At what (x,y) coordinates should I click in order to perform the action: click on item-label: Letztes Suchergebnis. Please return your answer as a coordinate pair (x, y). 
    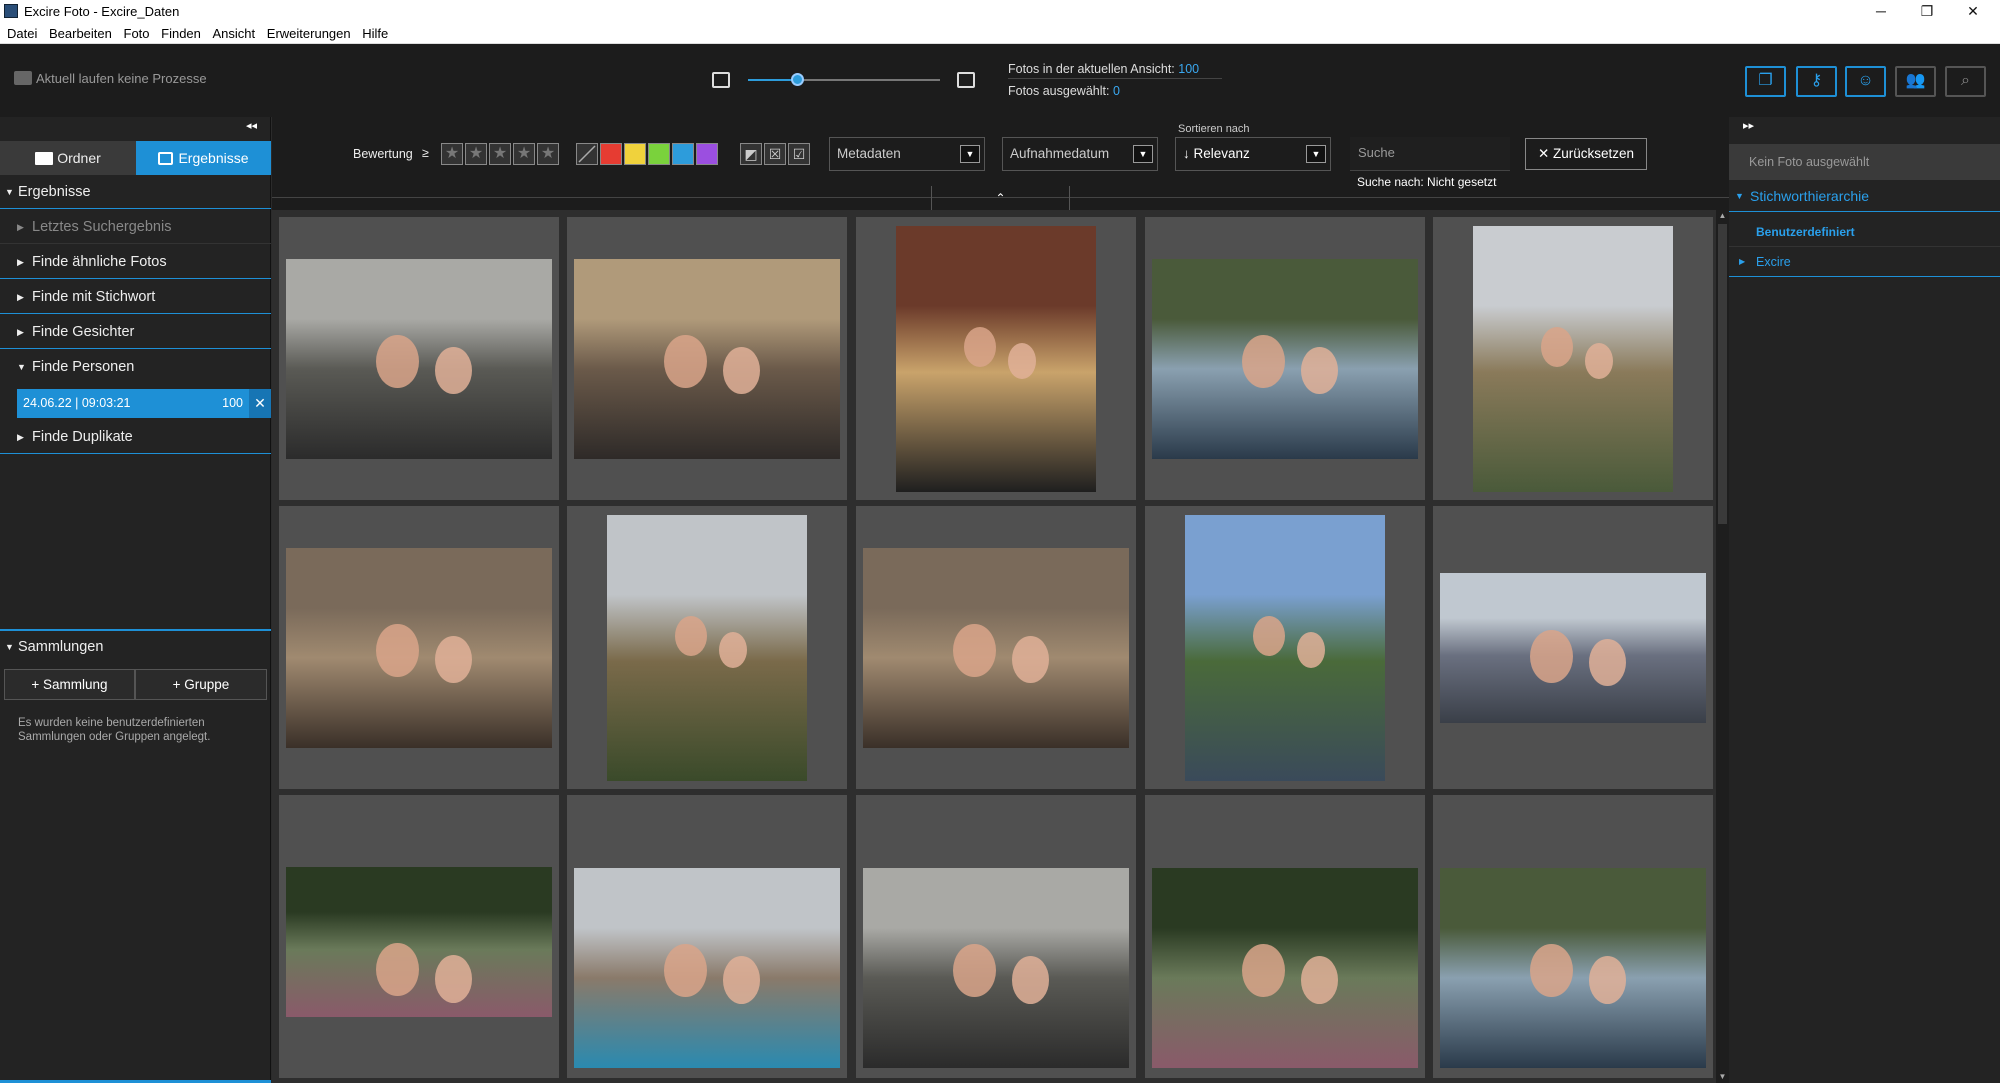
    Looking at the image, I should click on (102, 227).